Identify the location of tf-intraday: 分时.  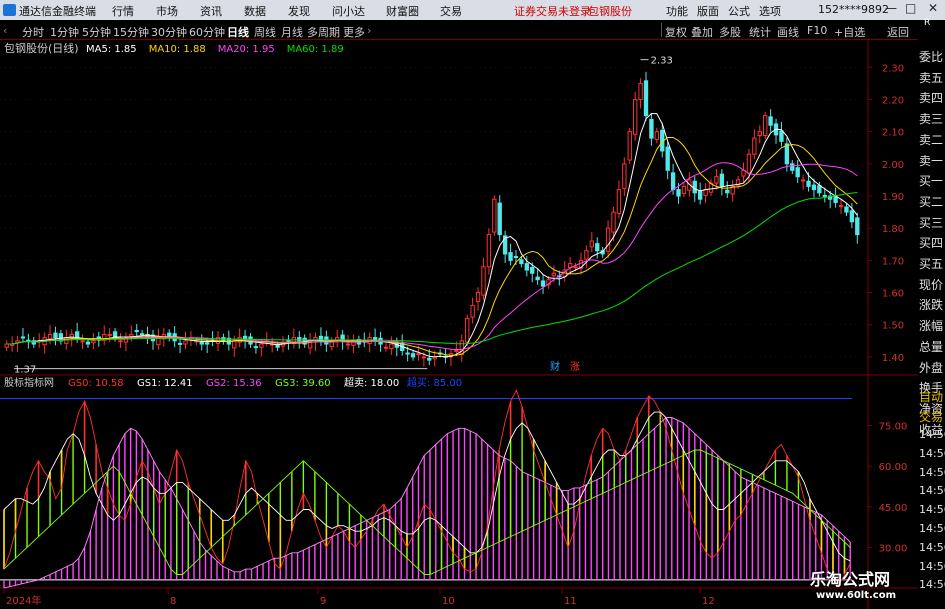
(33, 32).